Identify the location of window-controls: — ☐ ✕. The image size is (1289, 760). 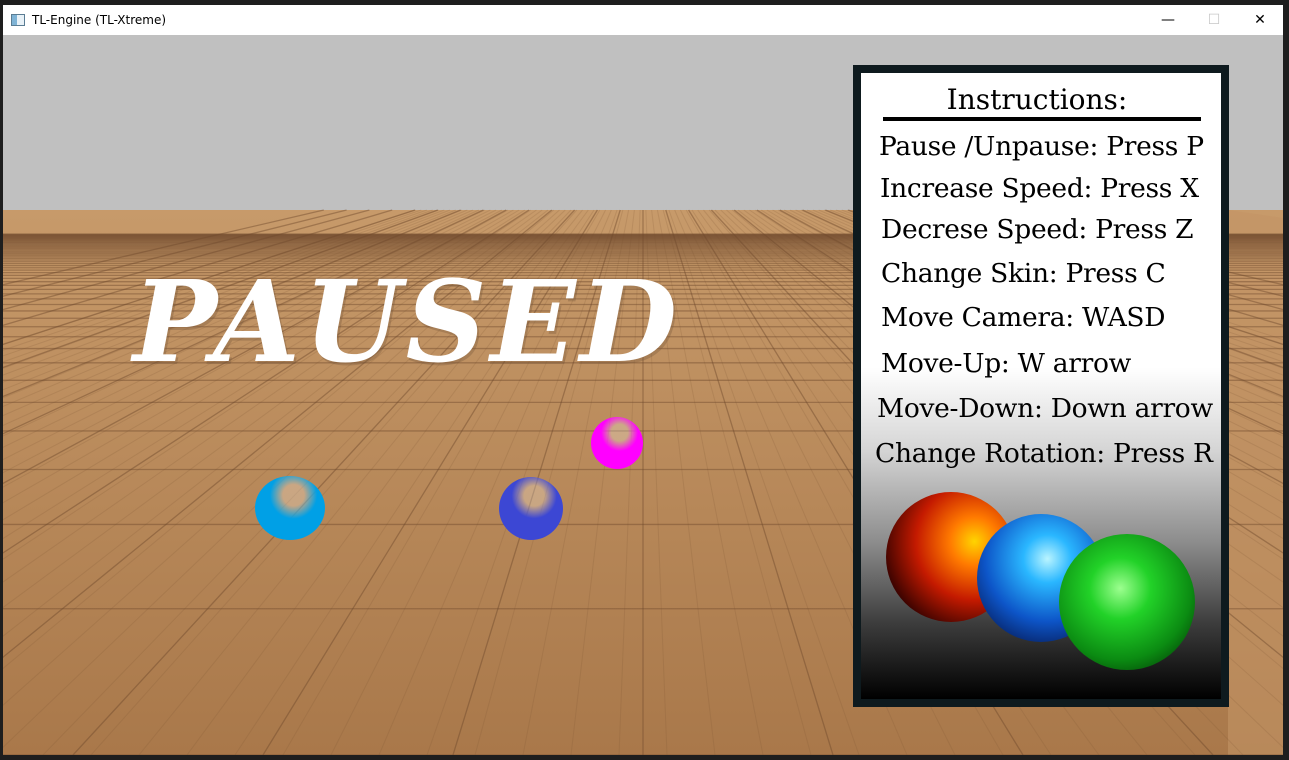
(1214, 20).